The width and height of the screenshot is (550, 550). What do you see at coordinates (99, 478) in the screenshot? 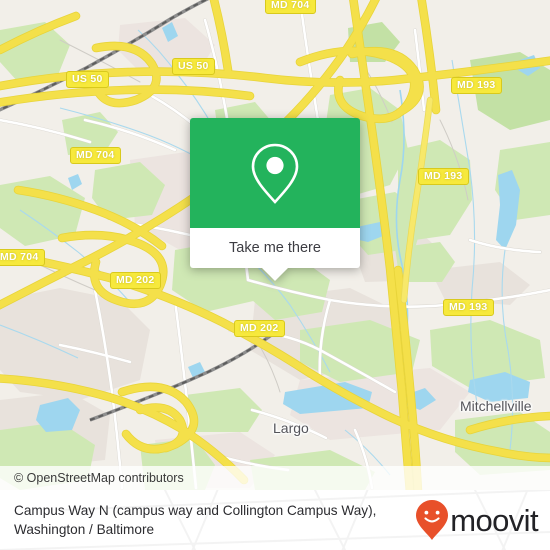
I see `openstreetmap-attribution: © OpenStreetMap contributors` at bounding box center [99, 478].